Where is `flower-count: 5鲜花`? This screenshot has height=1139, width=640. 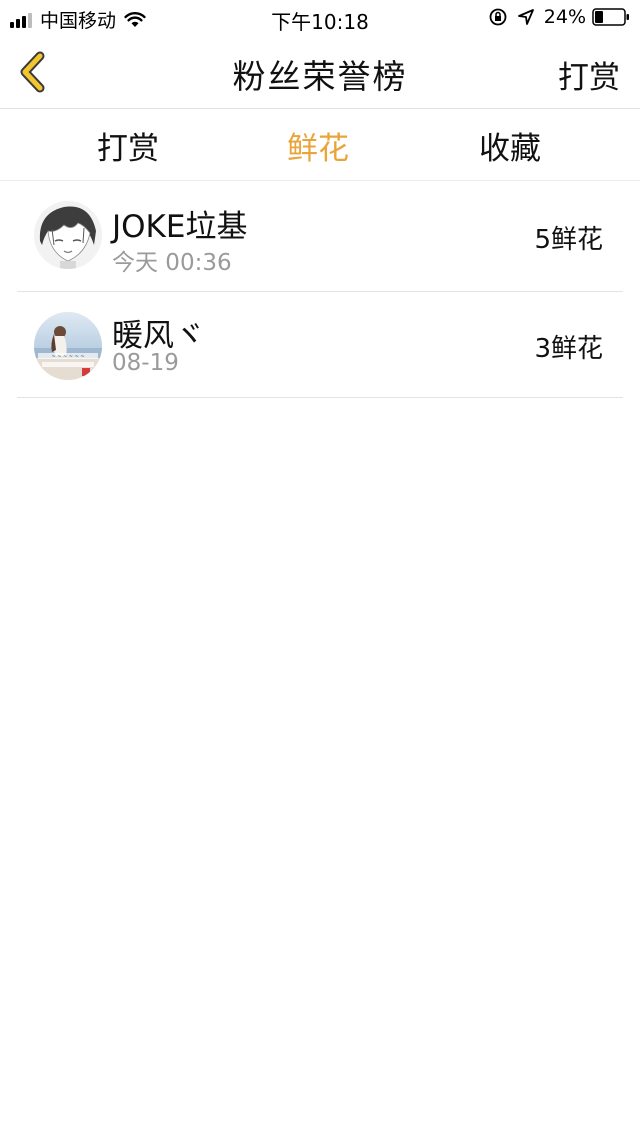
flower-count: 5鲜花 is located at coordinates (568, 240).